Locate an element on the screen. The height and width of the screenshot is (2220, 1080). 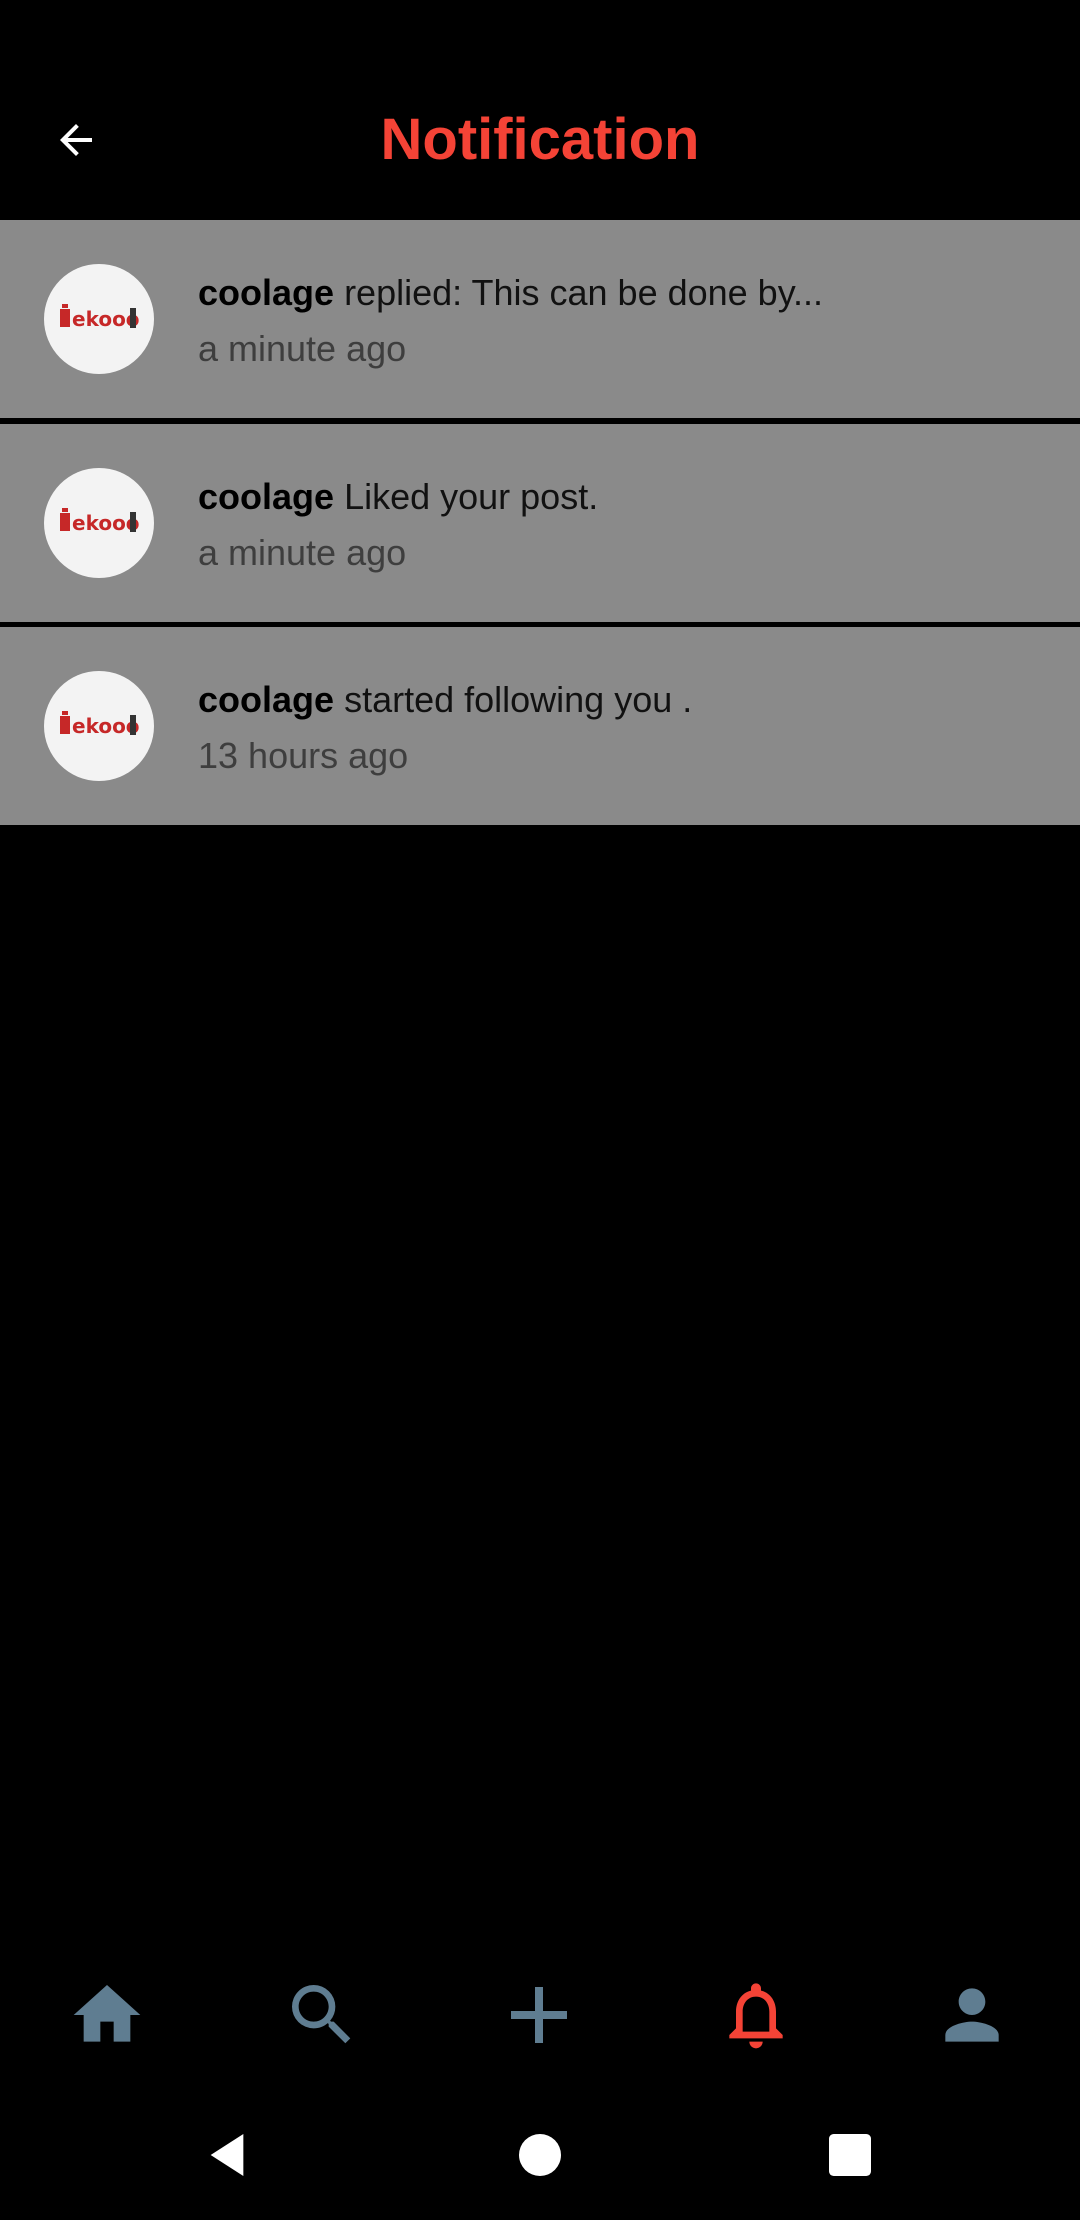
recents-square-icon is located at coordinates (850, 2155).